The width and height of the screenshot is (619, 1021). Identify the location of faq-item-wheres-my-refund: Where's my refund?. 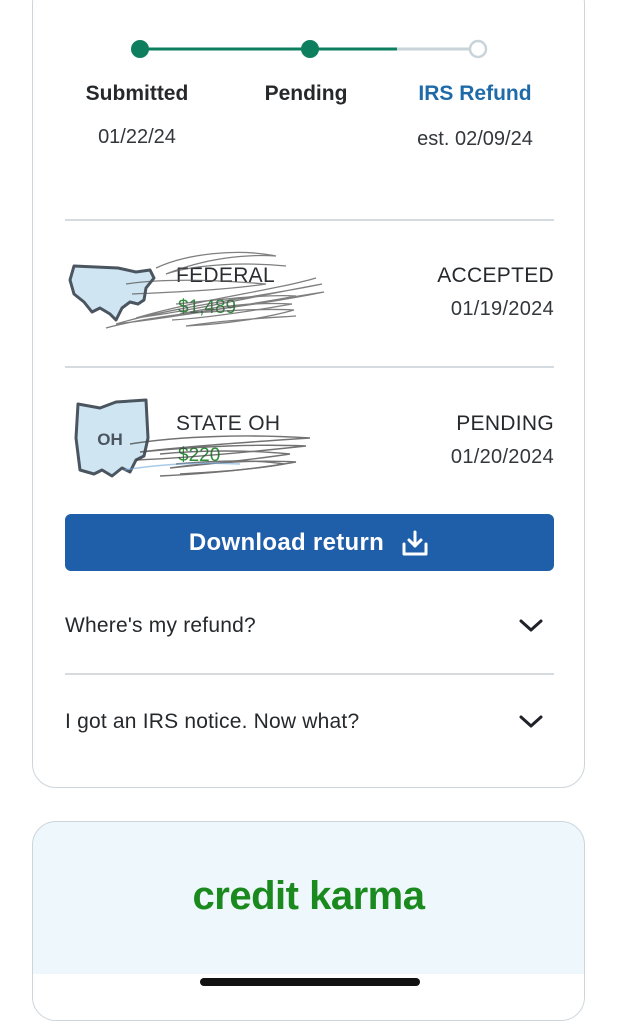
(309, 626).